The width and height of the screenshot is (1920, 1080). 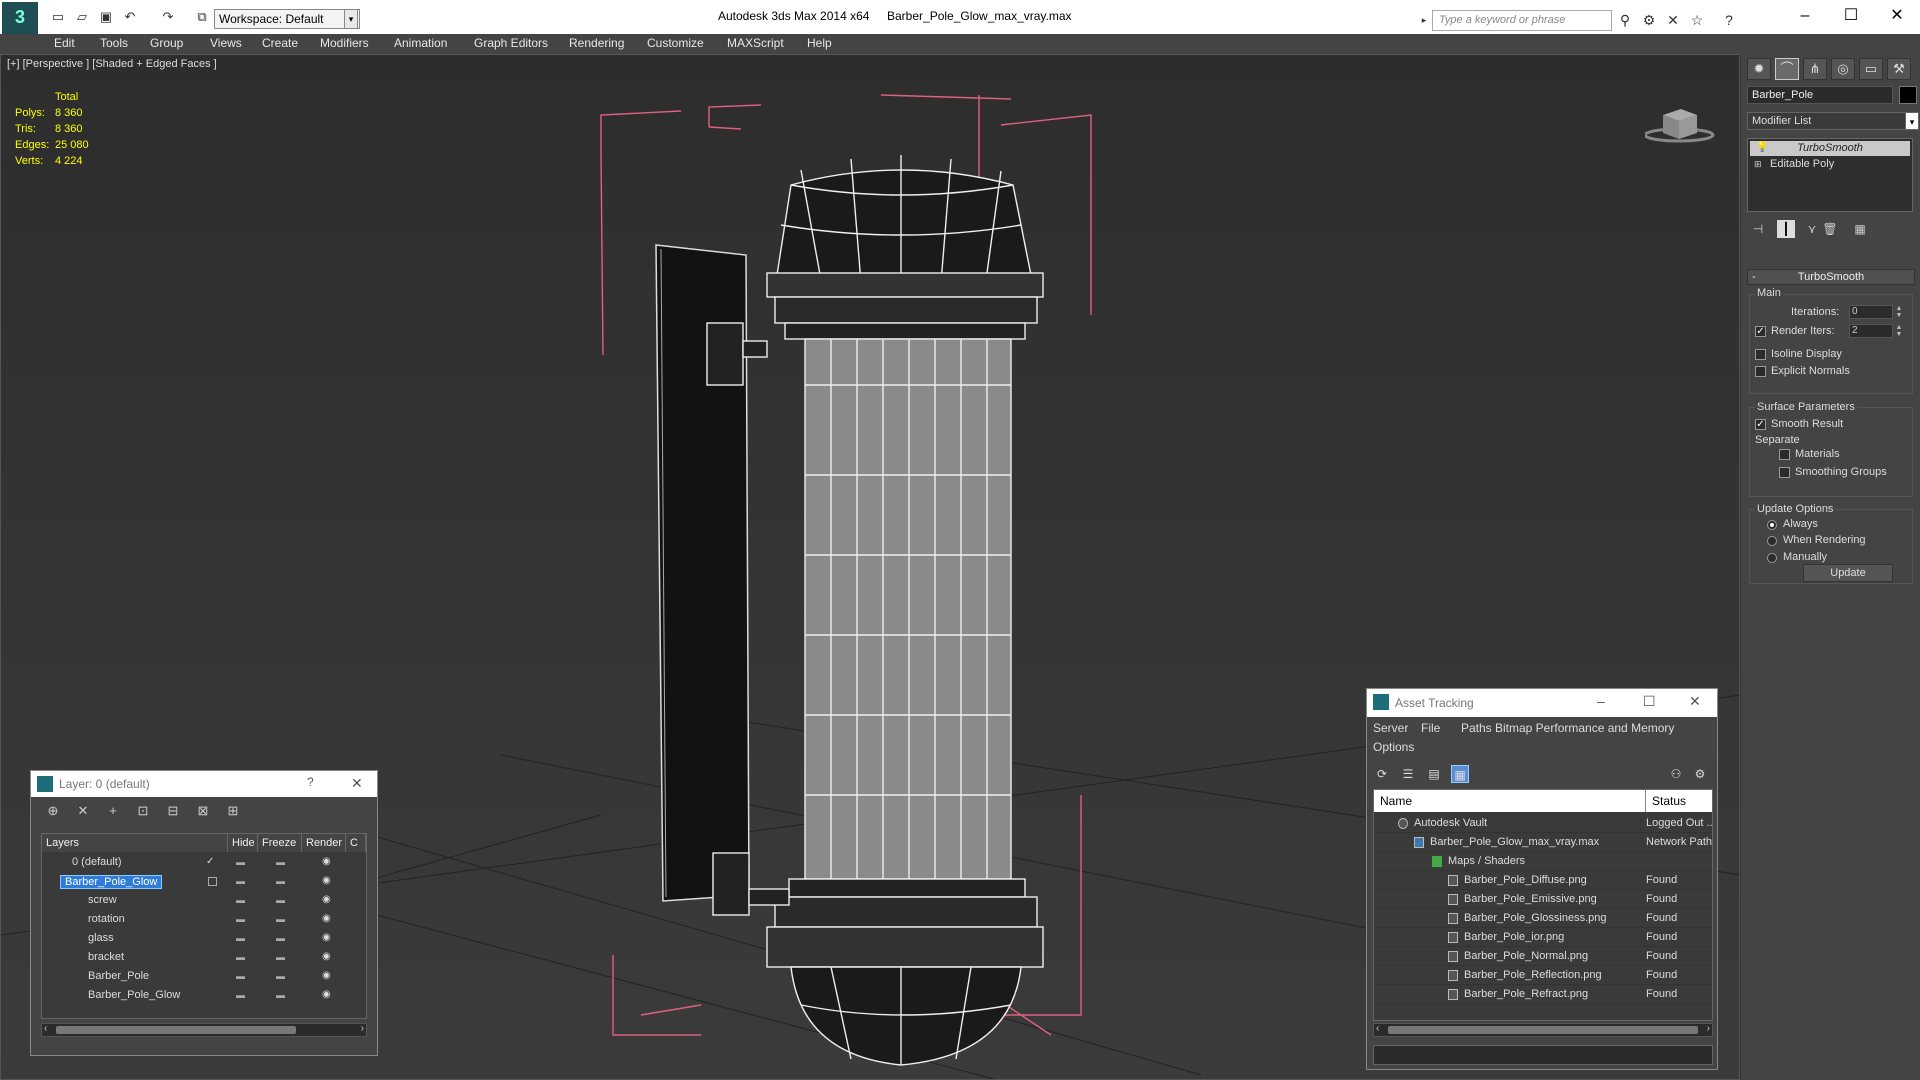 I want to click on col-color: C, so click(x=356, y=843).